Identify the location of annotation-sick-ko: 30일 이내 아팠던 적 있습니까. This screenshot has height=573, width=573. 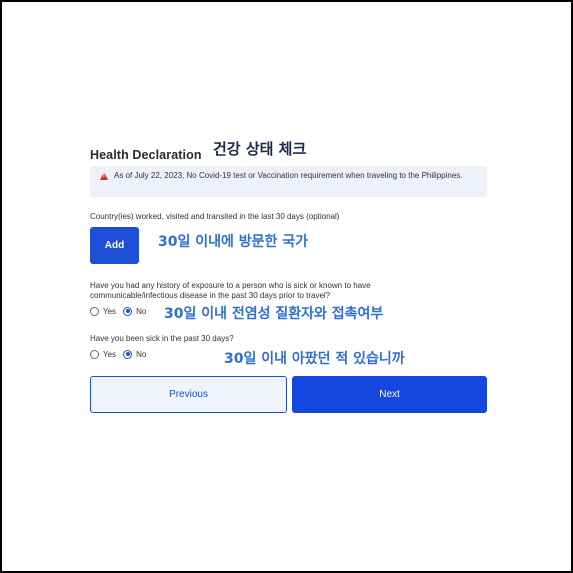
(314, 359).